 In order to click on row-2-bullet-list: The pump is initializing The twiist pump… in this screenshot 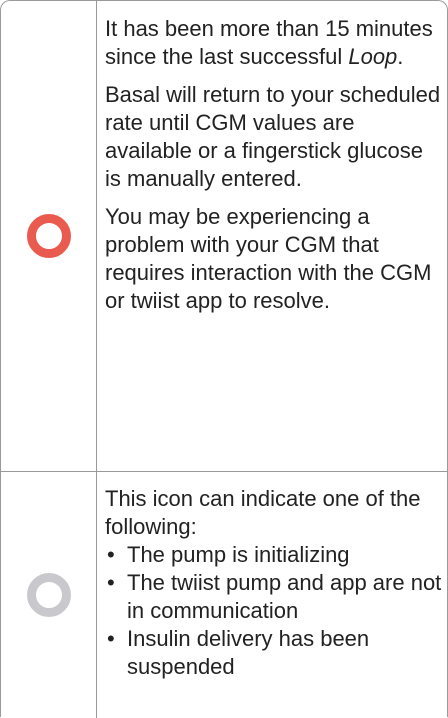, I will do `click(274, 611)`.